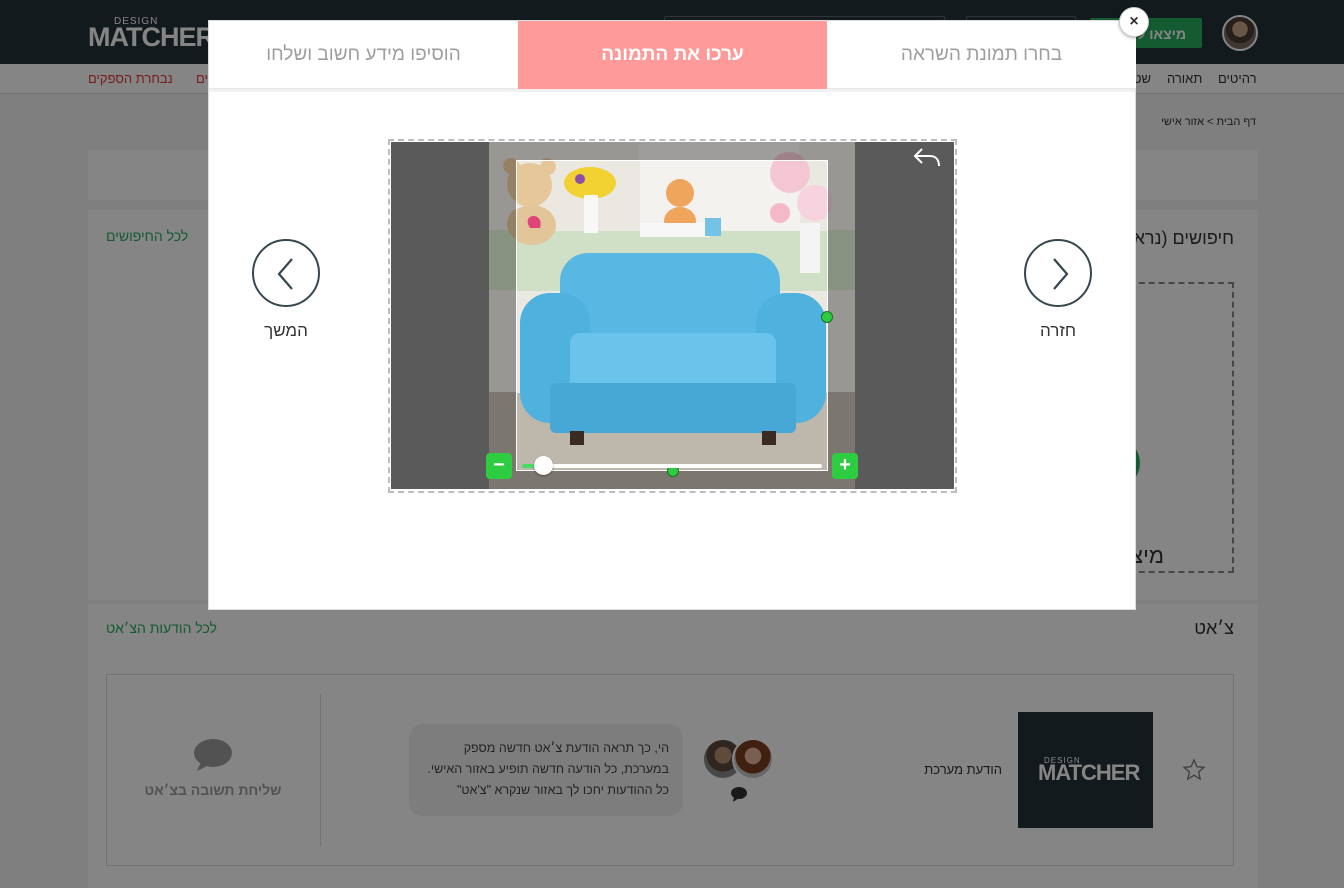 The image size is (1344, 888). I want to click on zoom-in-button: +, so click(845, 466).